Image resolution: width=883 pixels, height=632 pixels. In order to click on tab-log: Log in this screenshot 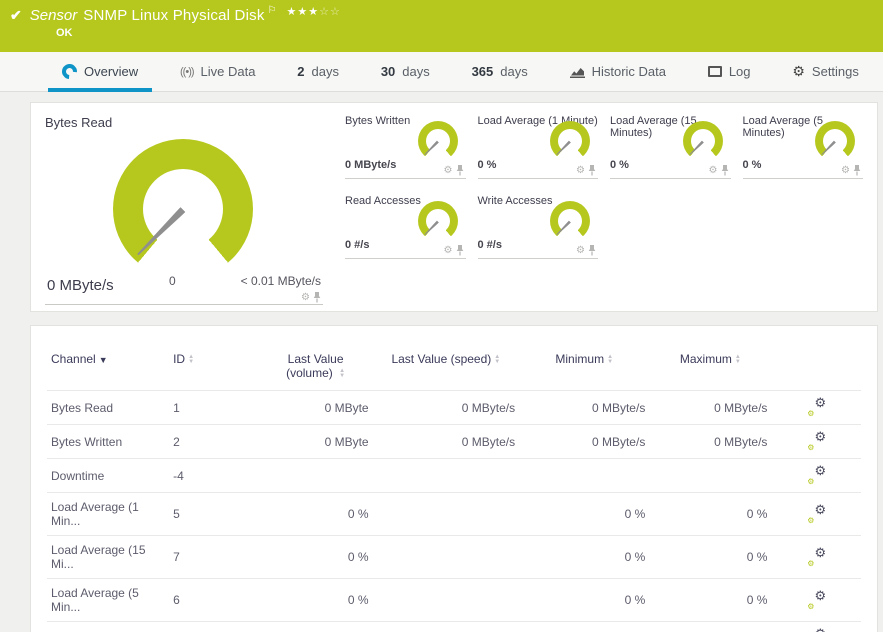, I will do `click(729, 71)`.